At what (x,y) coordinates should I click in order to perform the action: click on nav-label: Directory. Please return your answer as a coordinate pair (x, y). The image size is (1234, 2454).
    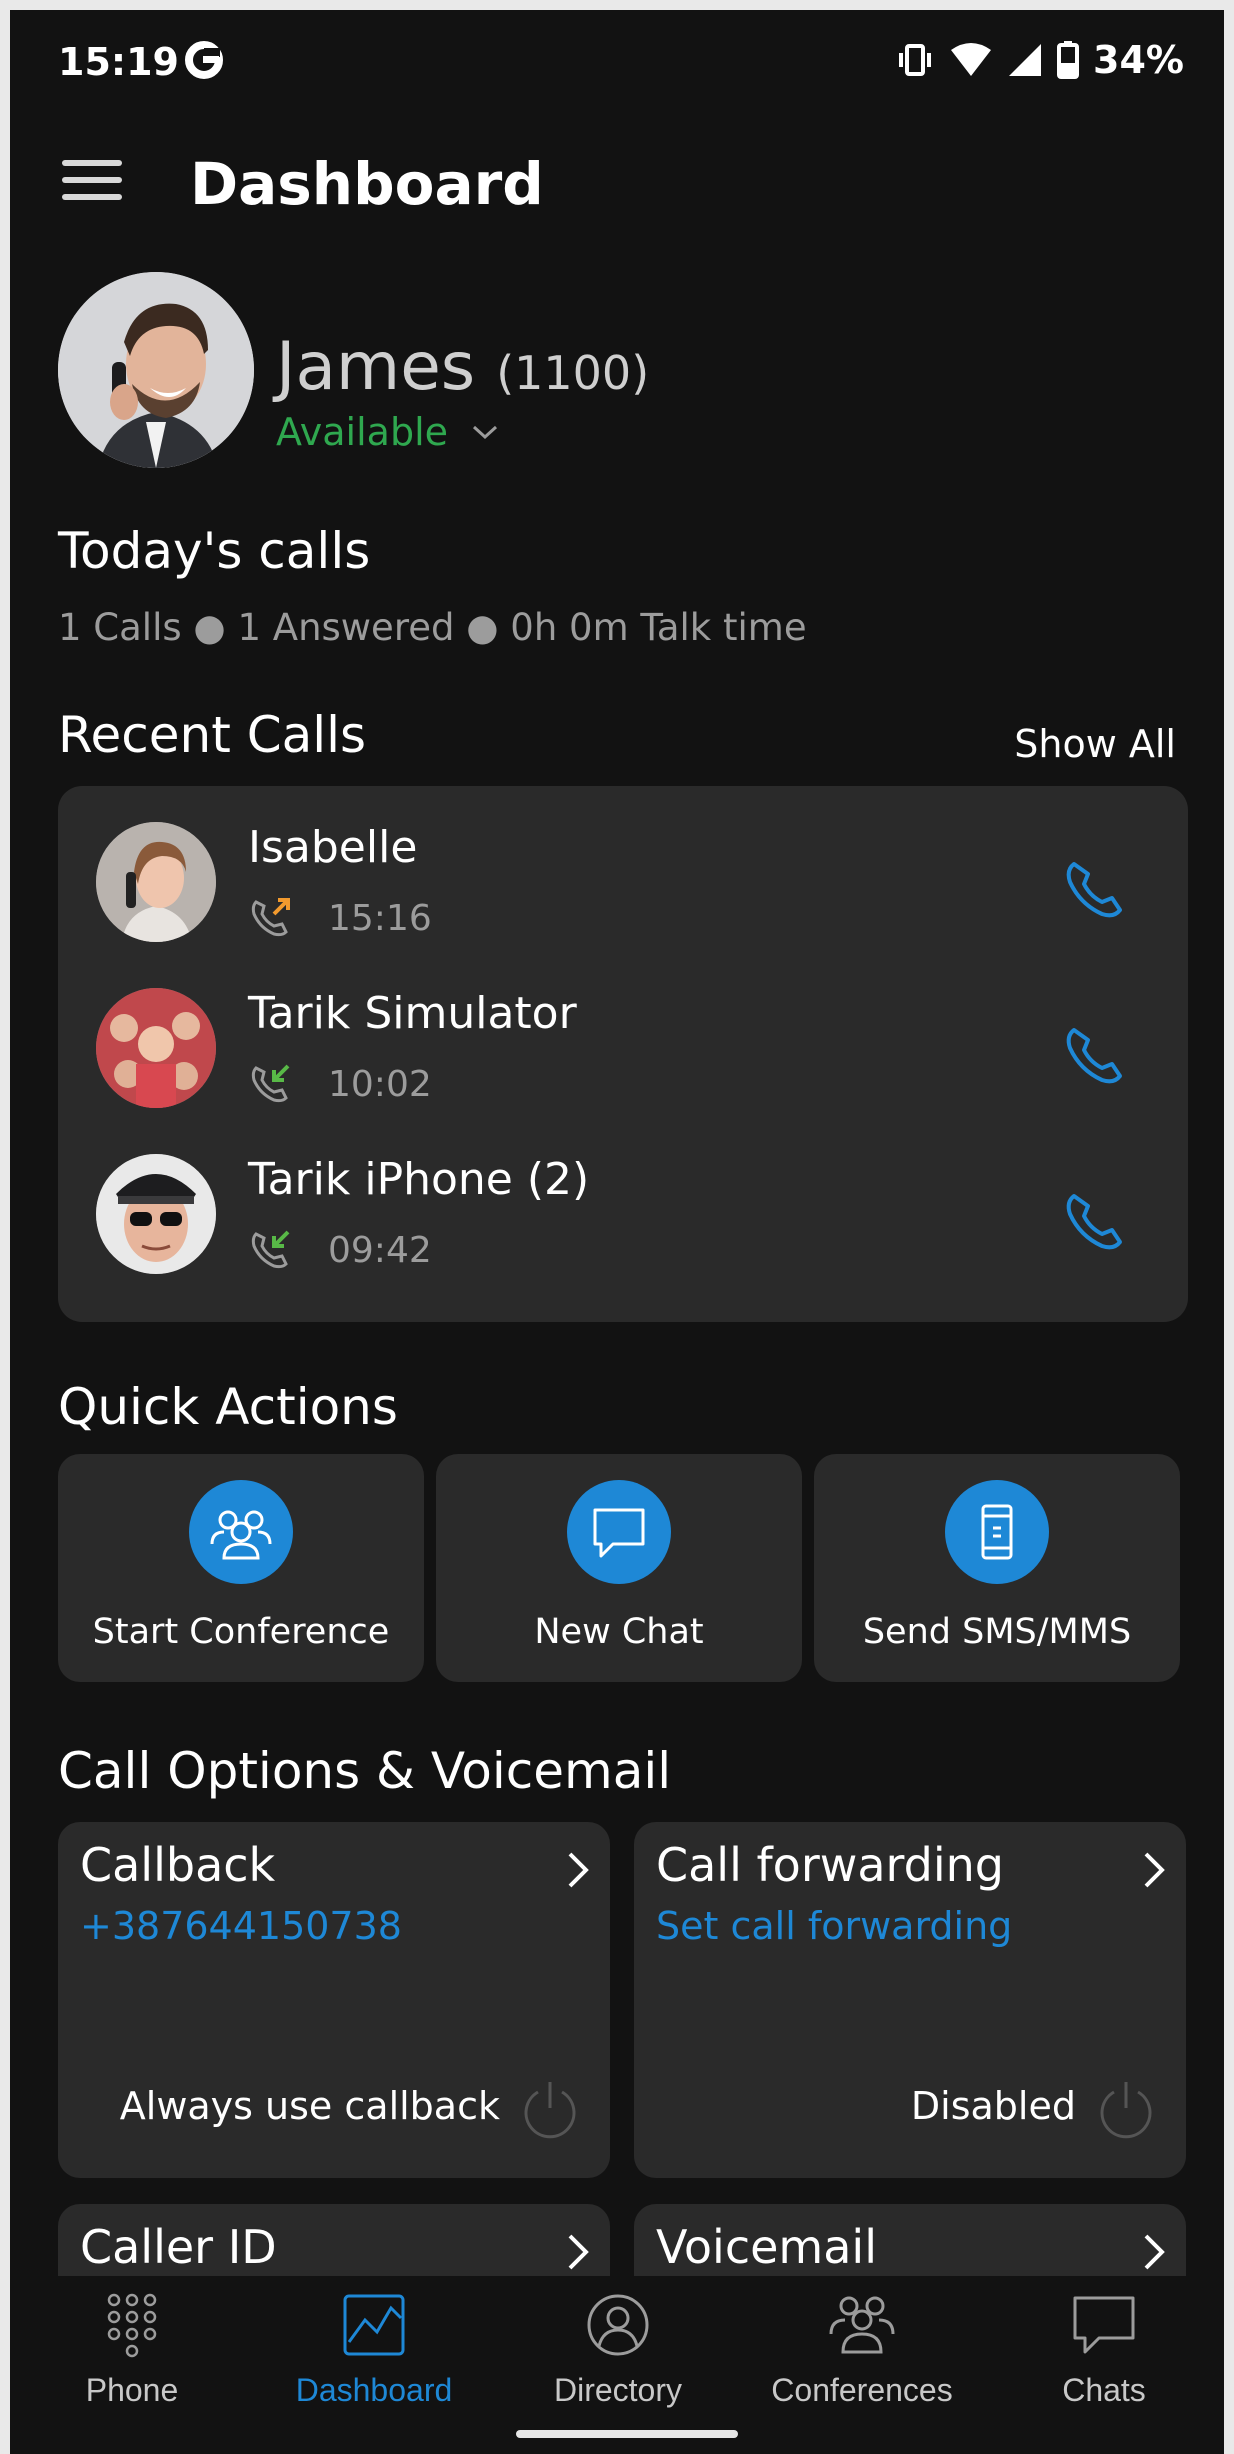
    Looking at the image, I should click on (617, 2390).